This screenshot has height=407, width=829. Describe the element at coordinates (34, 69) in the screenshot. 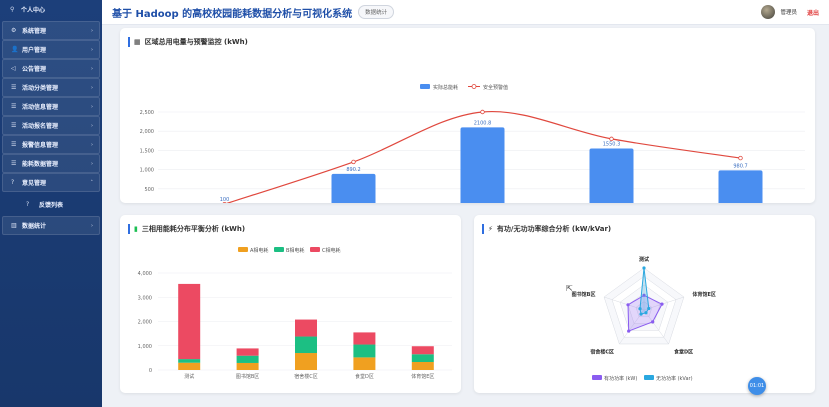

I see `sidebar-item-label: 公告管理` at that location.